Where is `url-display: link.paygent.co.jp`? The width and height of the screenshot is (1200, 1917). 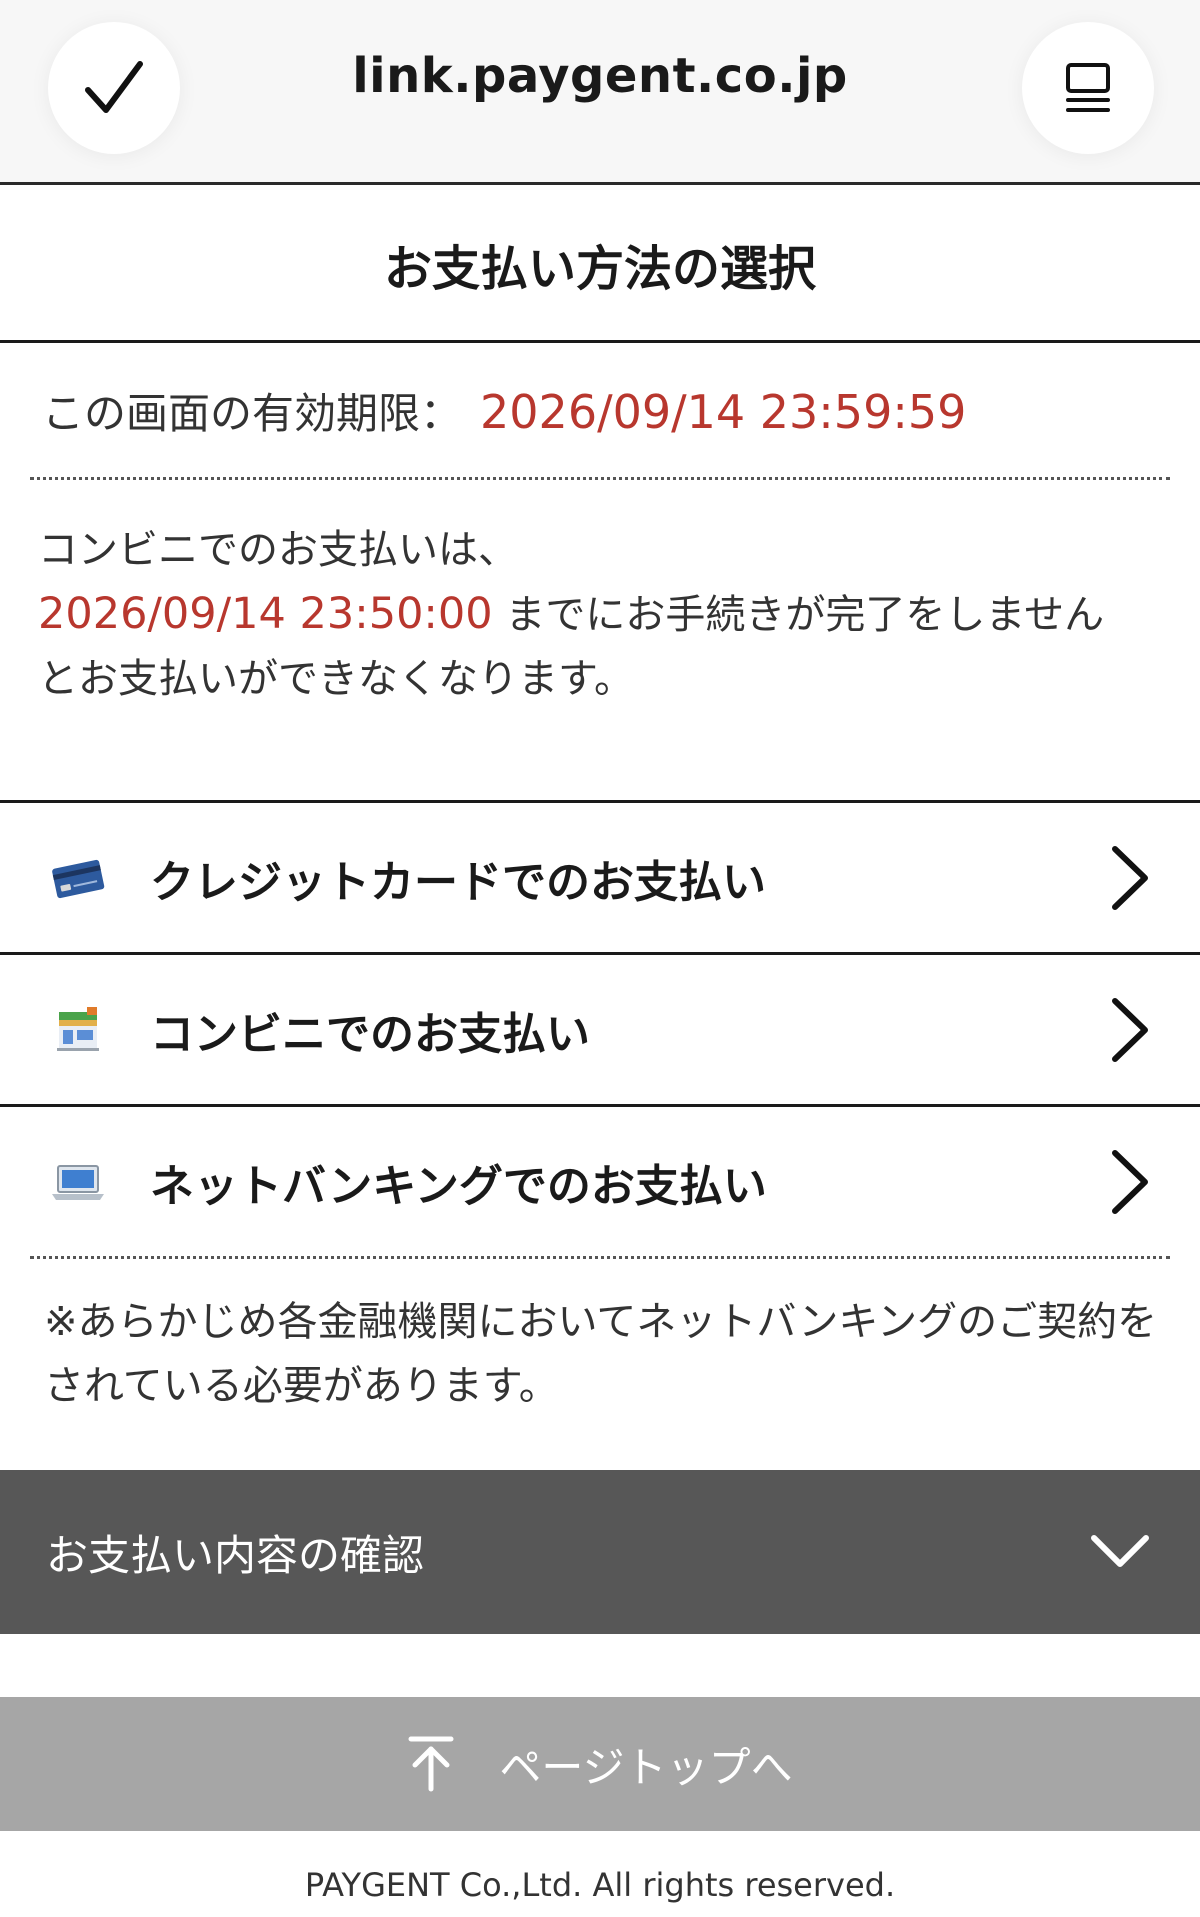
url-display: link.paygent.co.jp is located at coordinates (600, 76).